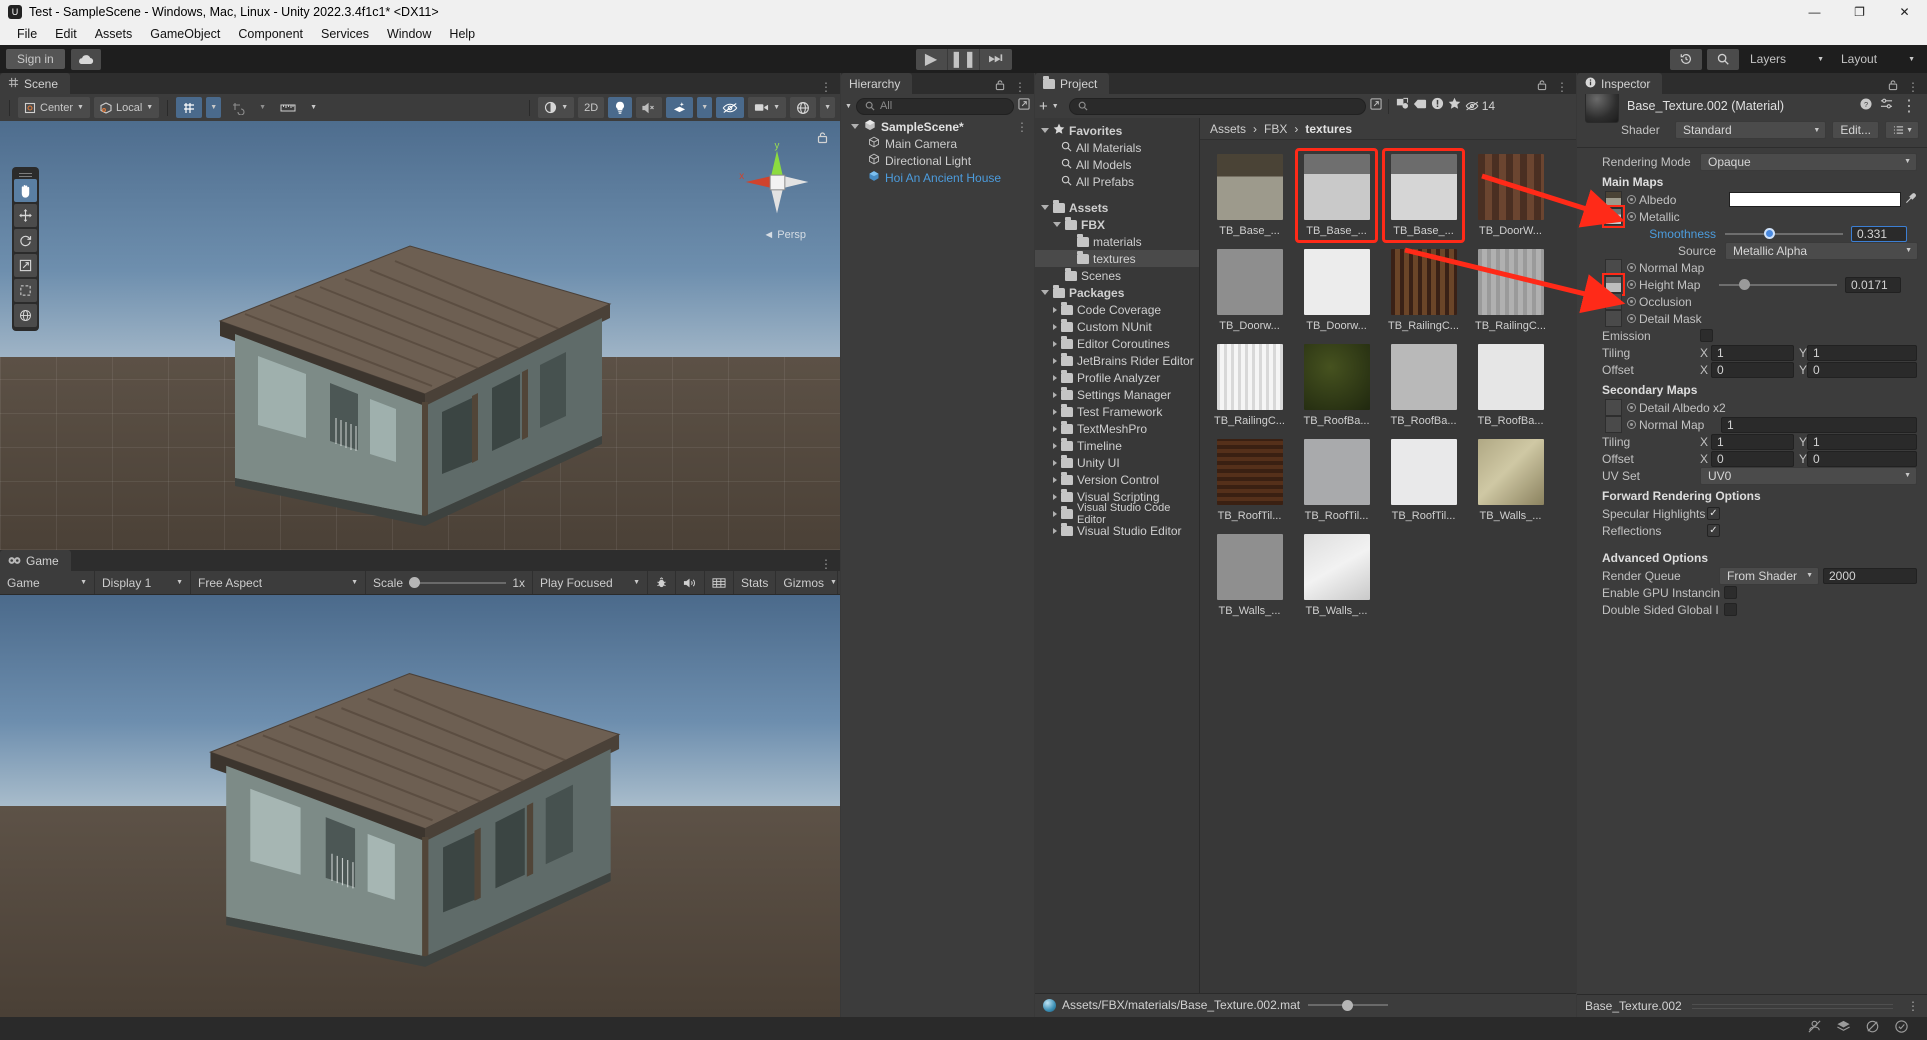 The width and height of the screenshot is (1927, 1040). Describe the element at coordinates (556, 107) in the screenshot. I see `shaded-icon: ▼` at that location.